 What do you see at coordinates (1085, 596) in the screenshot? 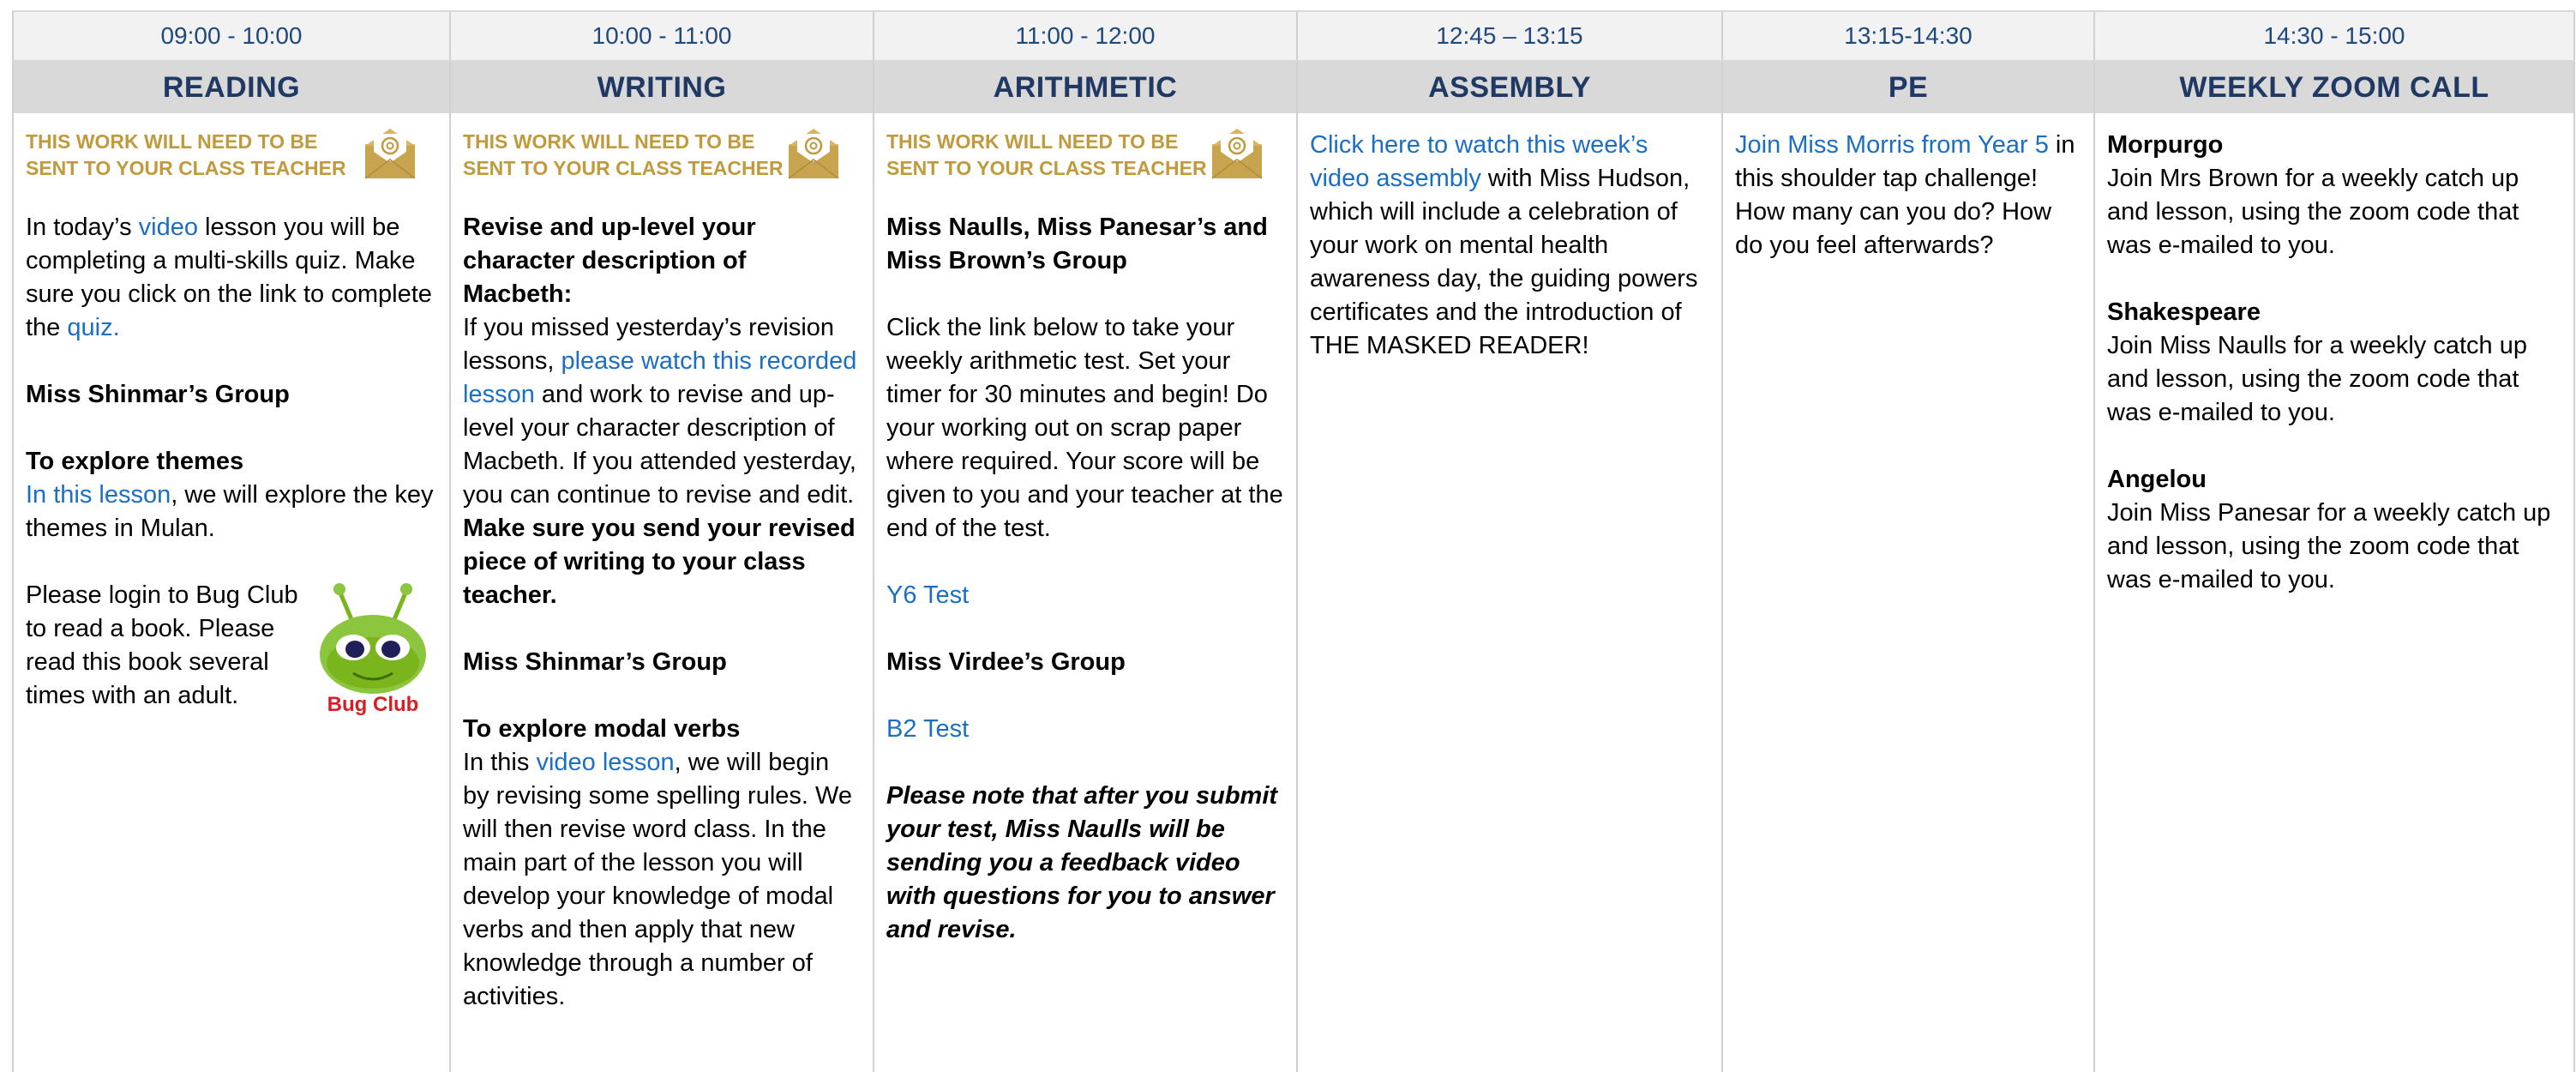
I see `y6-test-link: Y6 Test` at bounding box center [1085, 596].